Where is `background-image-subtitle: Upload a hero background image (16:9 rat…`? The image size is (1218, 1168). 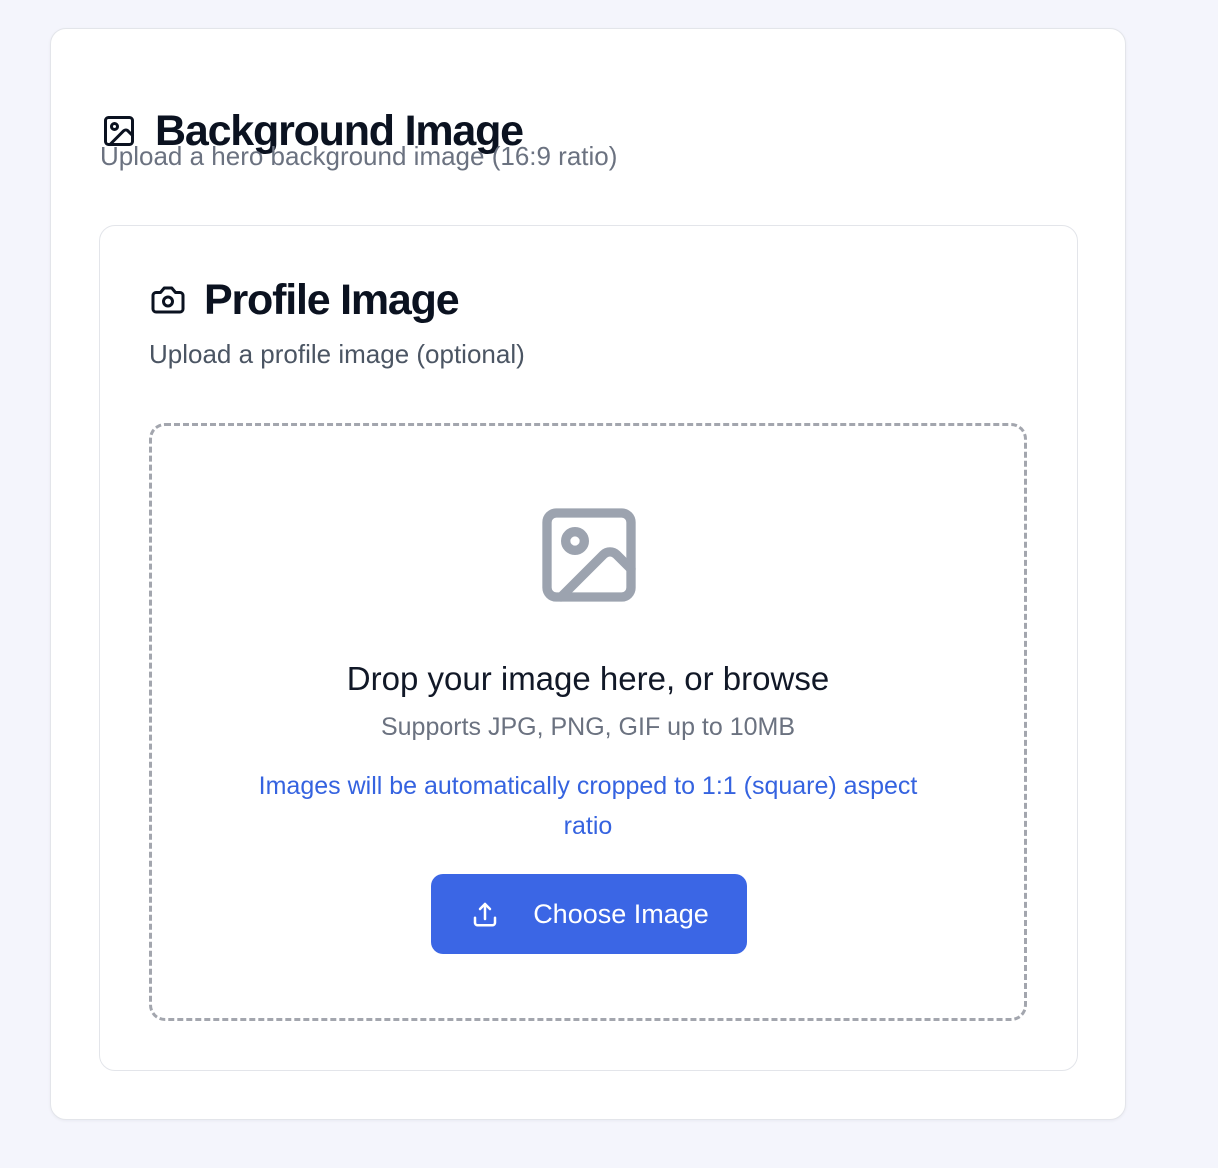 background-image-subtitle: Upload a hero background image (16:9 rat… is located at coordinates (359, 156).